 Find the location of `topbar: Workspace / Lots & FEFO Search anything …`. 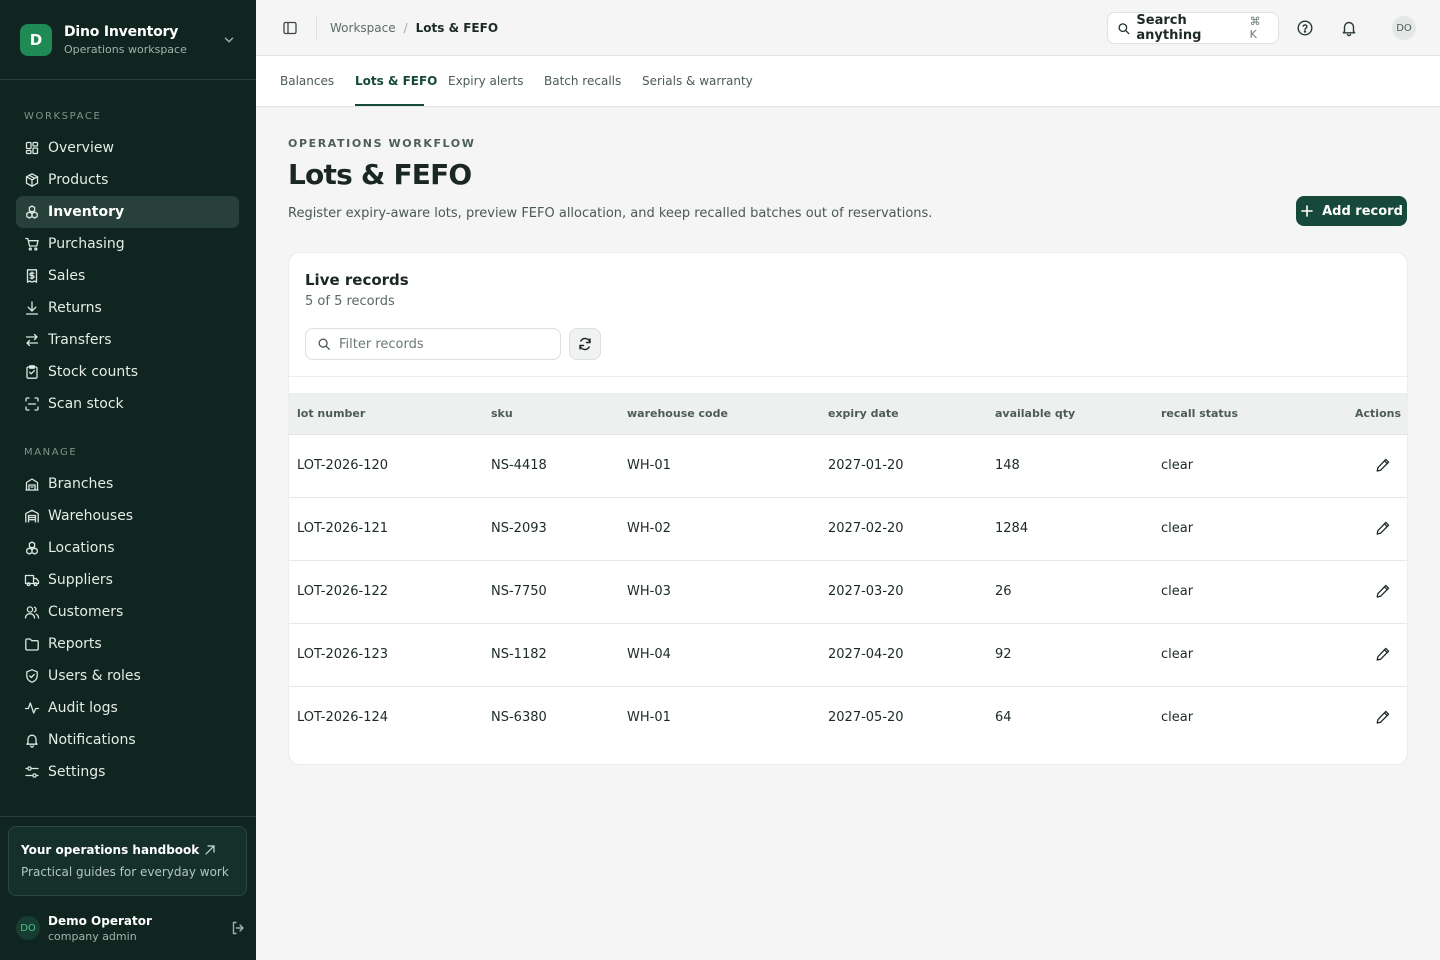

topbar: Workspace / Lots & FEFO Search anything … is located at coordinates (848, 28).